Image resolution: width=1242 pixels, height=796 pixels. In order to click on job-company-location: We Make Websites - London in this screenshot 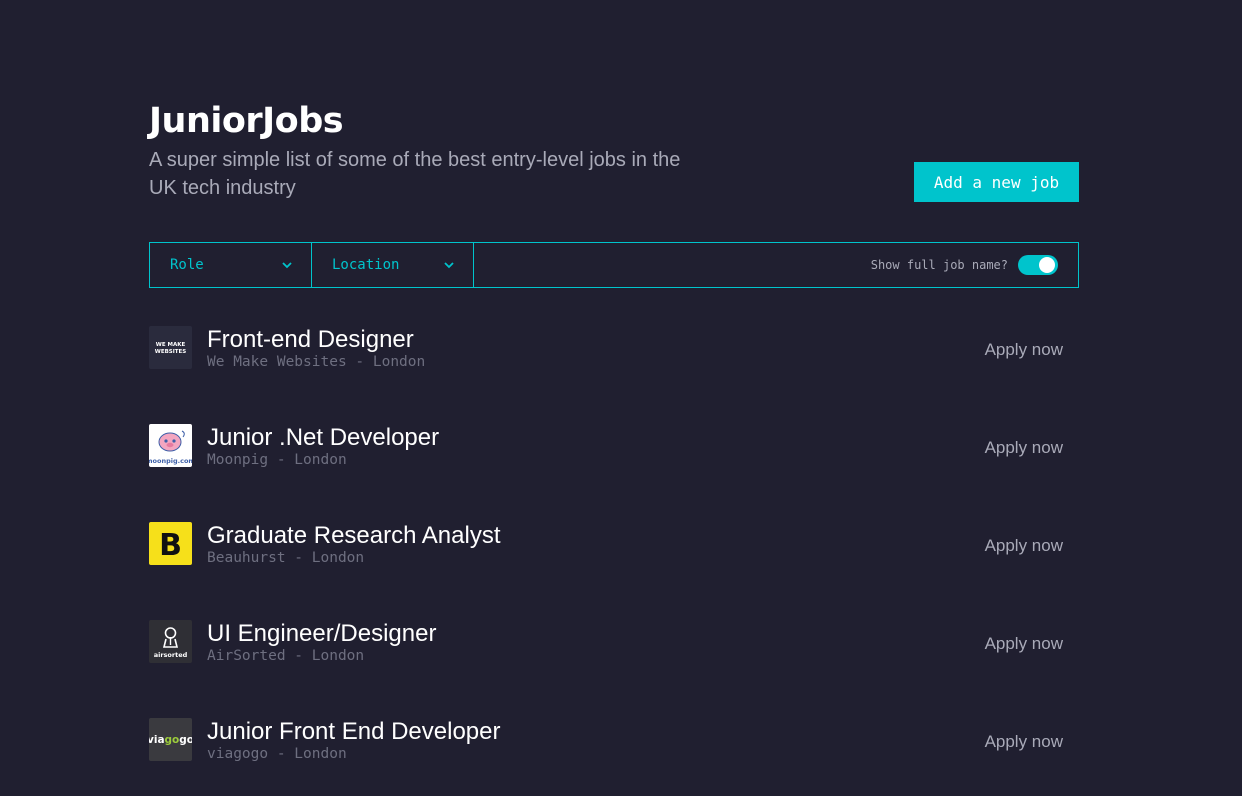, I will do `click(316, 362)`.